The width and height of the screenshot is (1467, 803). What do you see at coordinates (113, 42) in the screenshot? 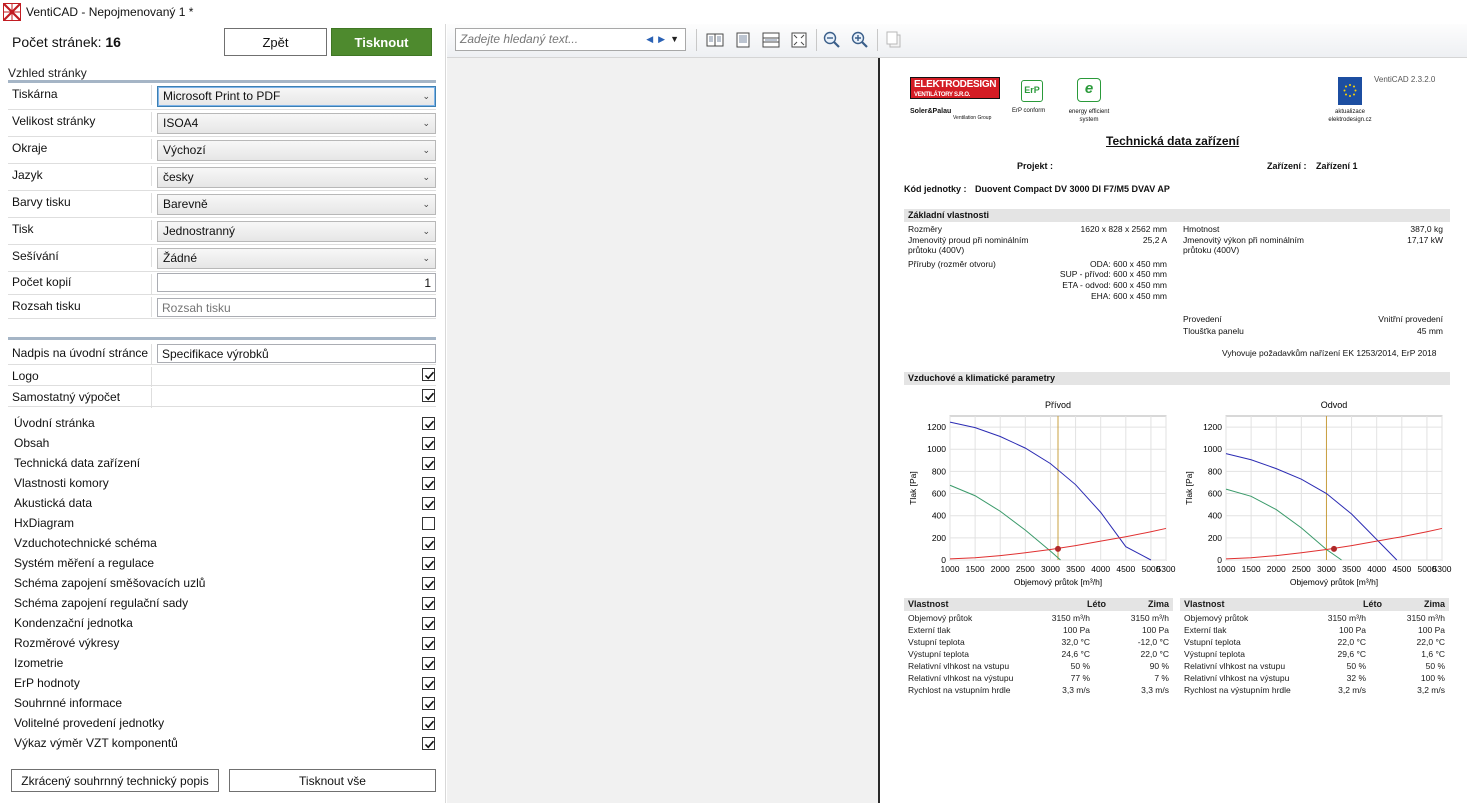
I see `page-count-value: 16` at bounding box center [113, 42].